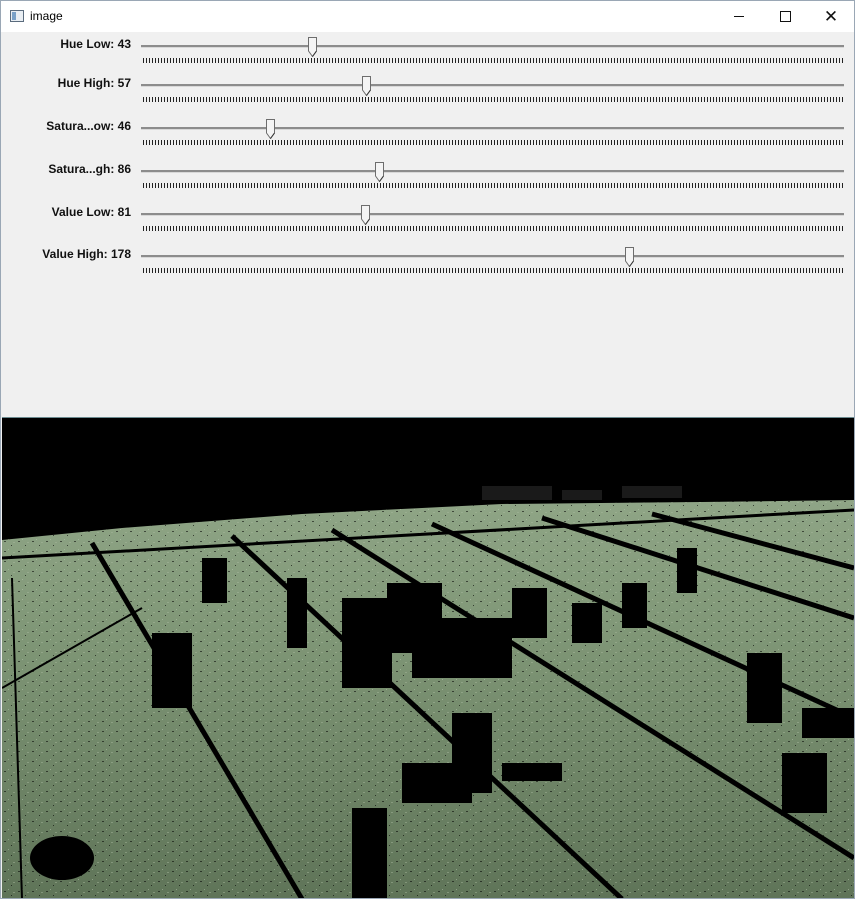 This screenshot has width=855, height=899. Describe the element at coordinates (427, 16) in the screenshot. I see `title-bar: image ✕` at that location.